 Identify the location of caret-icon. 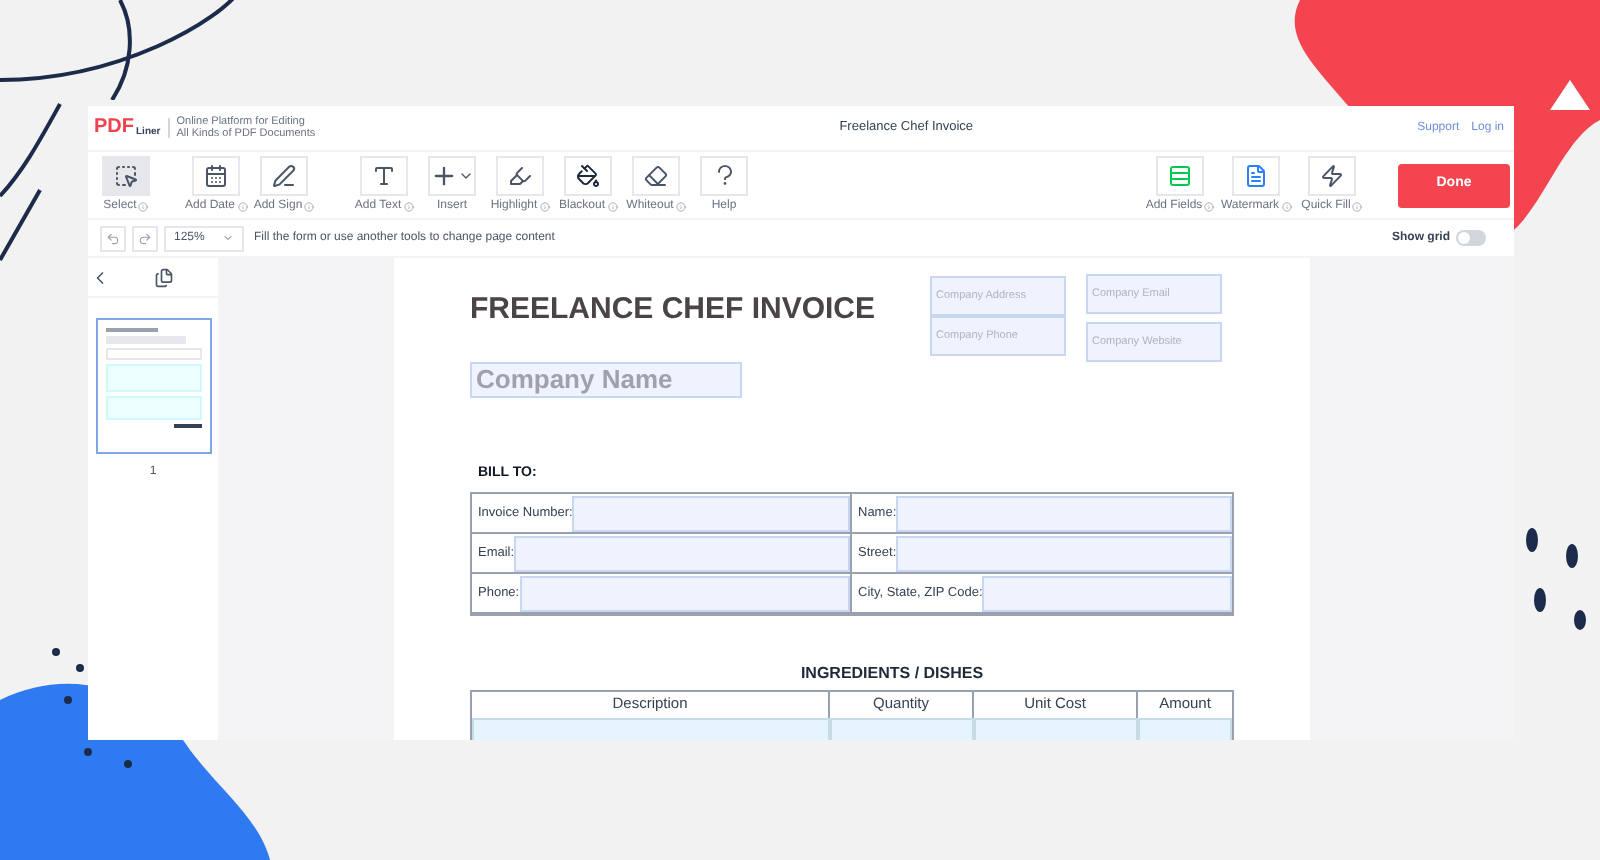
(228, 238).